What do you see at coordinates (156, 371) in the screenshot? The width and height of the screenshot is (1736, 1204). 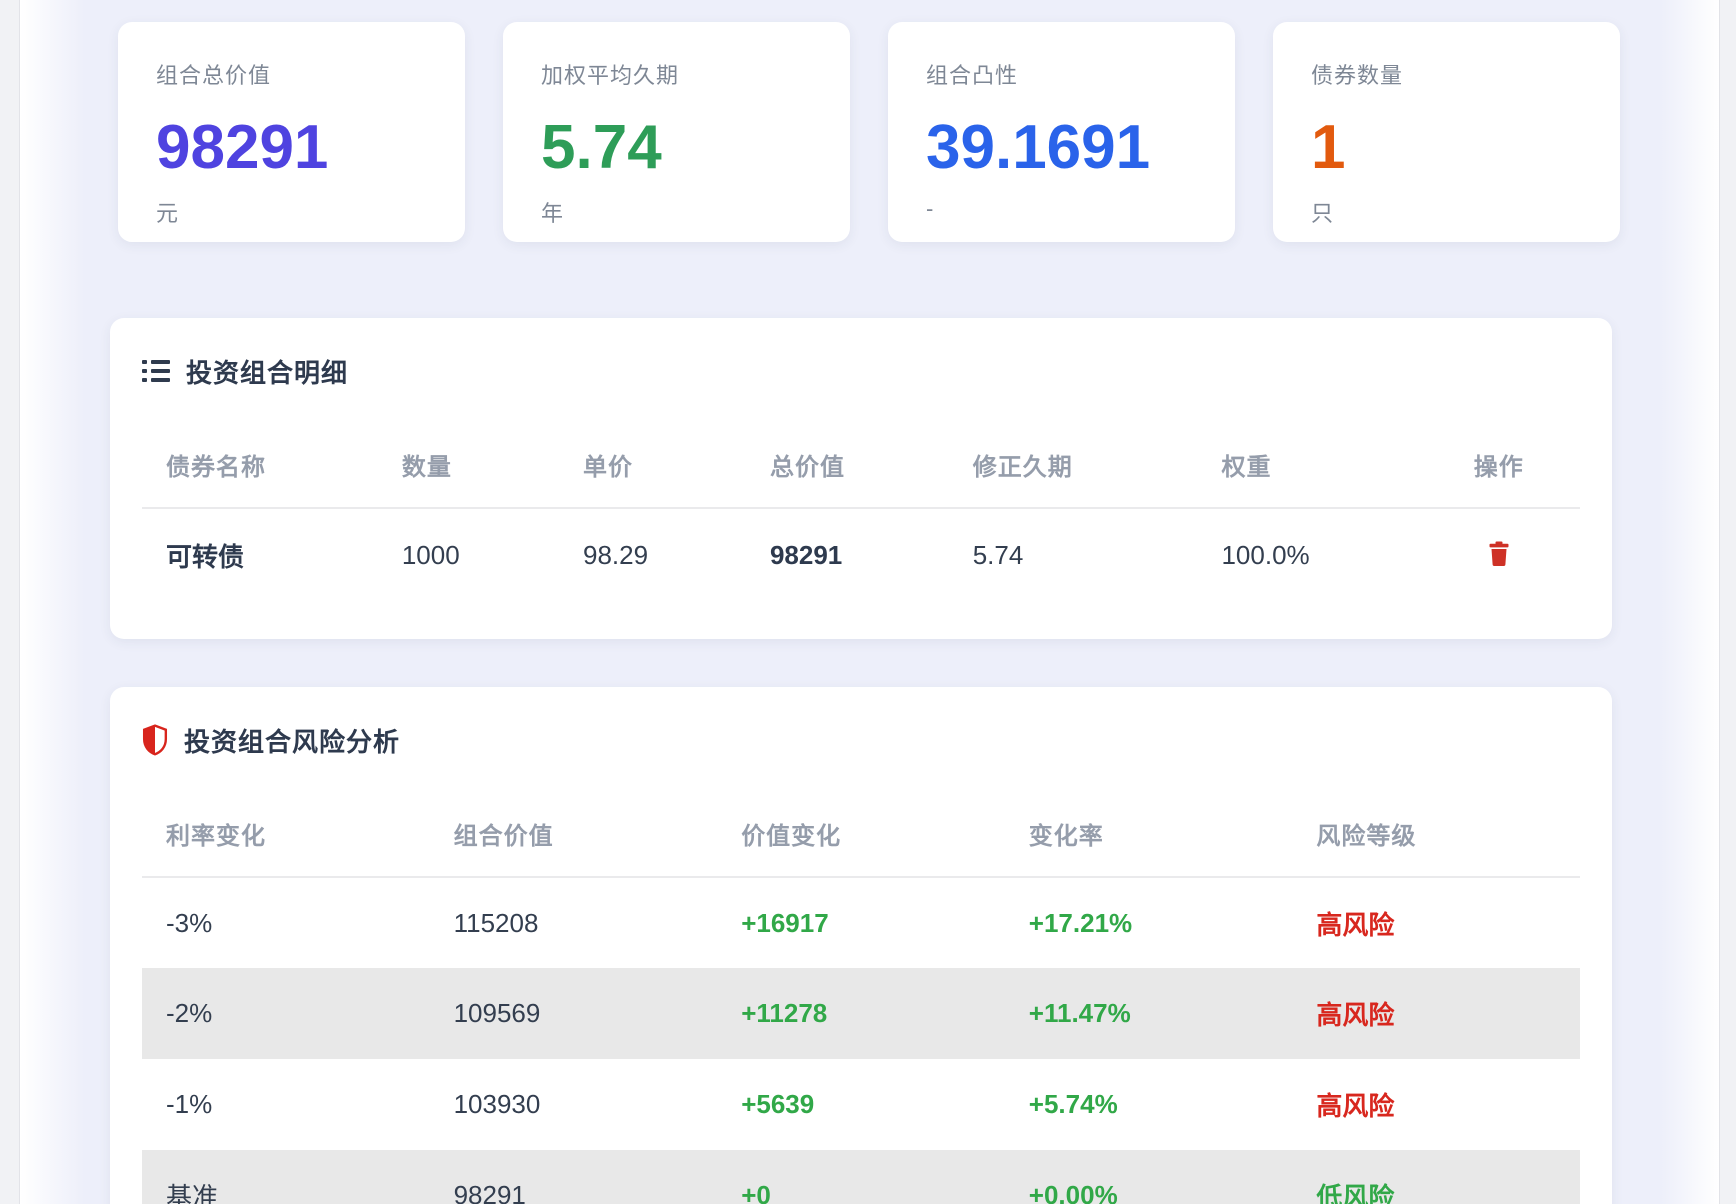 I see `list-icon` at bounding box center [156, 371].